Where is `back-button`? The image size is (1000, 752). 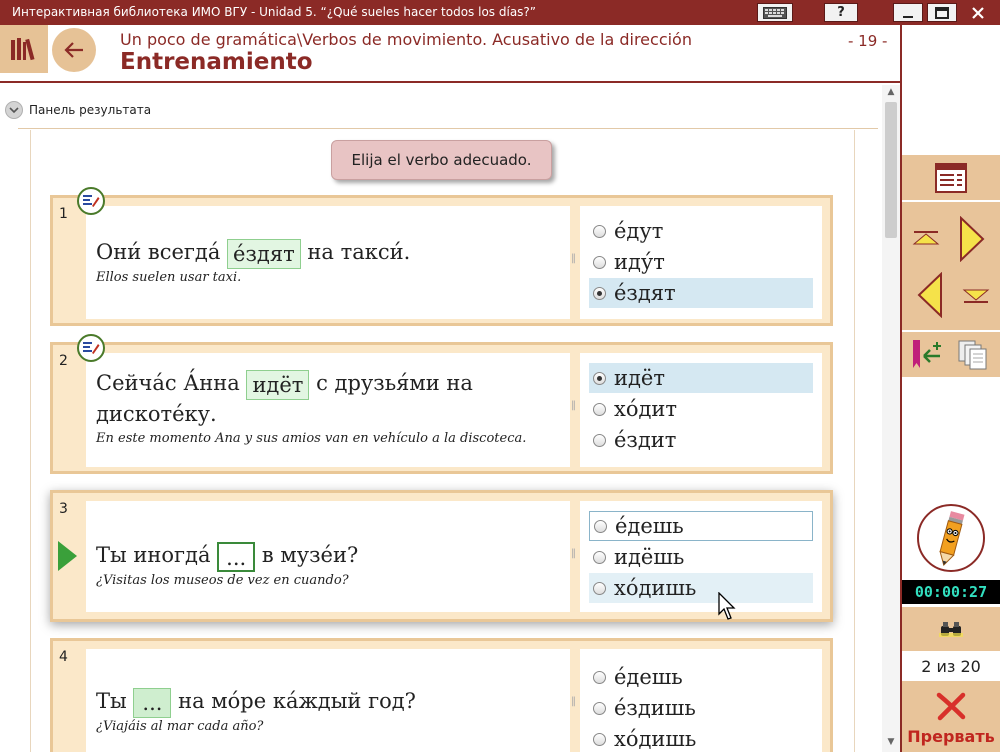 back-button is located at coordinates (74, 50).